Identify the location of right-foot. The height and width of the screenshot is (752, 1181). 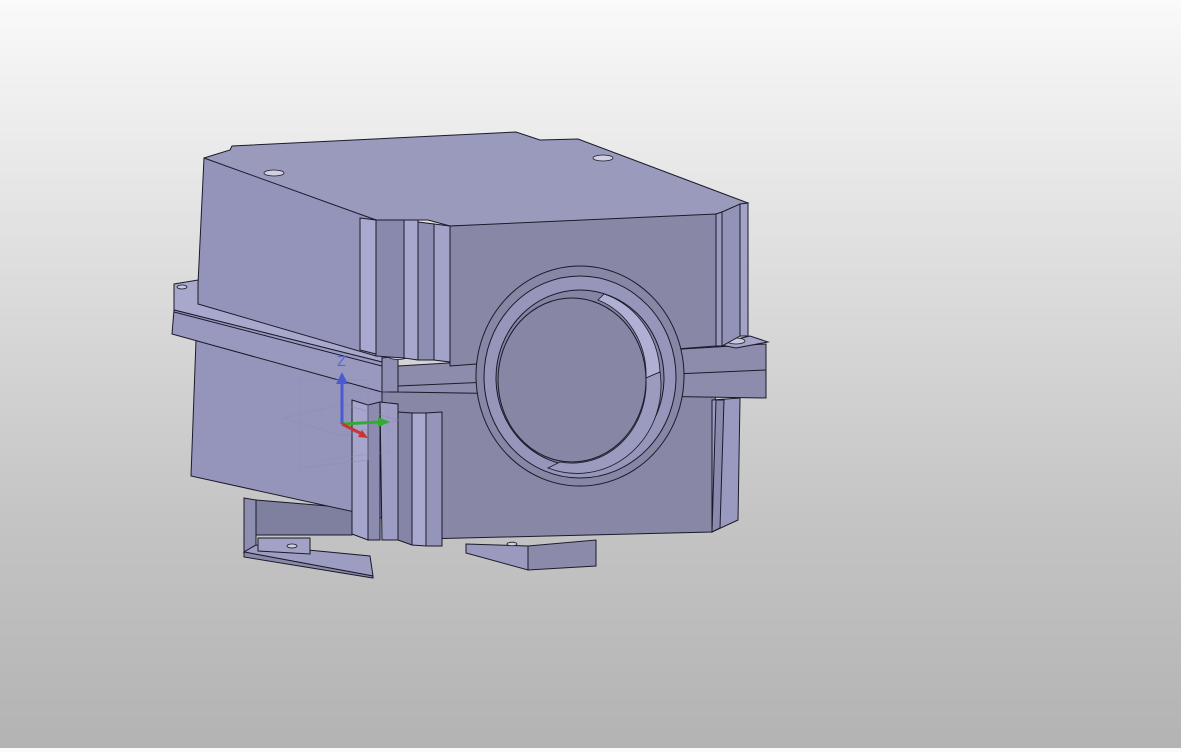
(531, 555).